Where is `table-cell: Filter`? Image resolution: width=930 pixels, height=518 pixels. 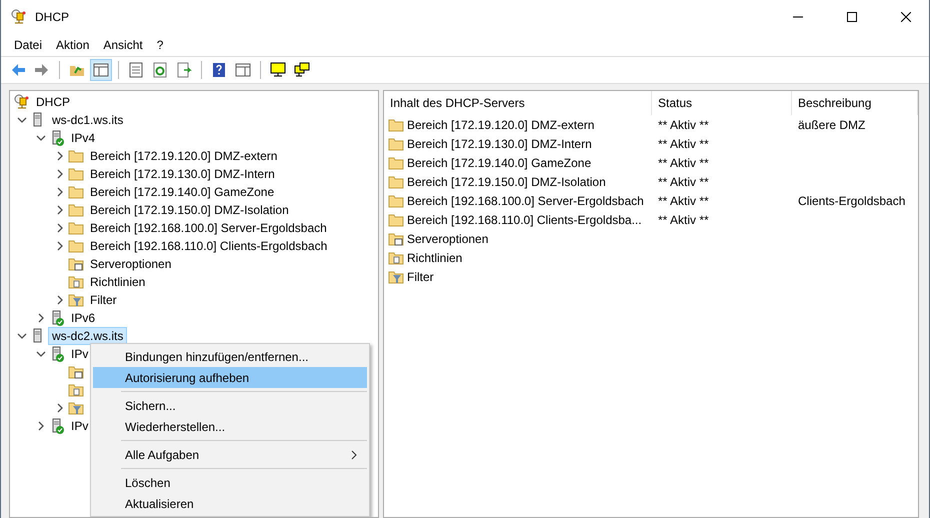 table-cell: Filter is located at coordinates (518, 276).